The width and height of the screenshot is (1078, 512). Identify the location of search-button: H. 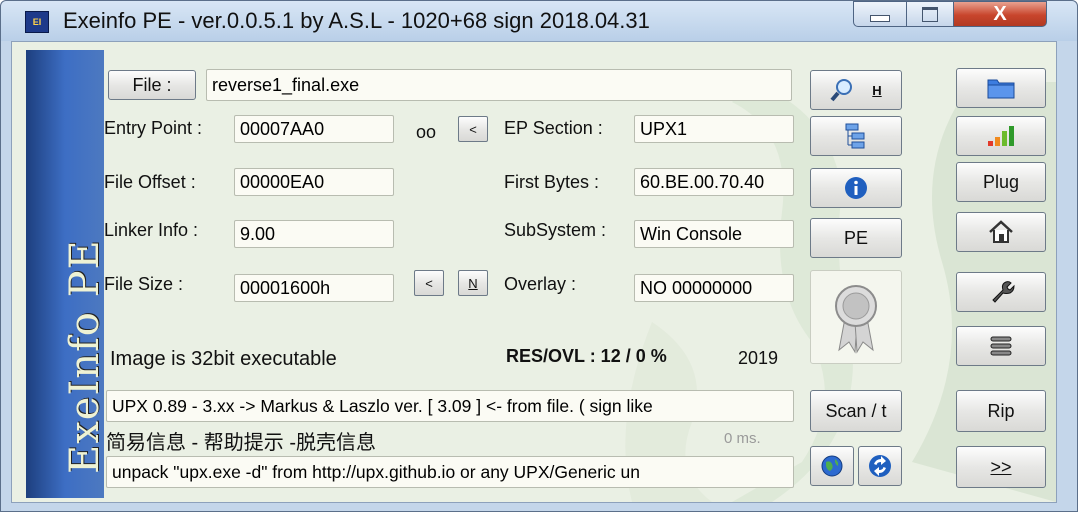
(856, 90).